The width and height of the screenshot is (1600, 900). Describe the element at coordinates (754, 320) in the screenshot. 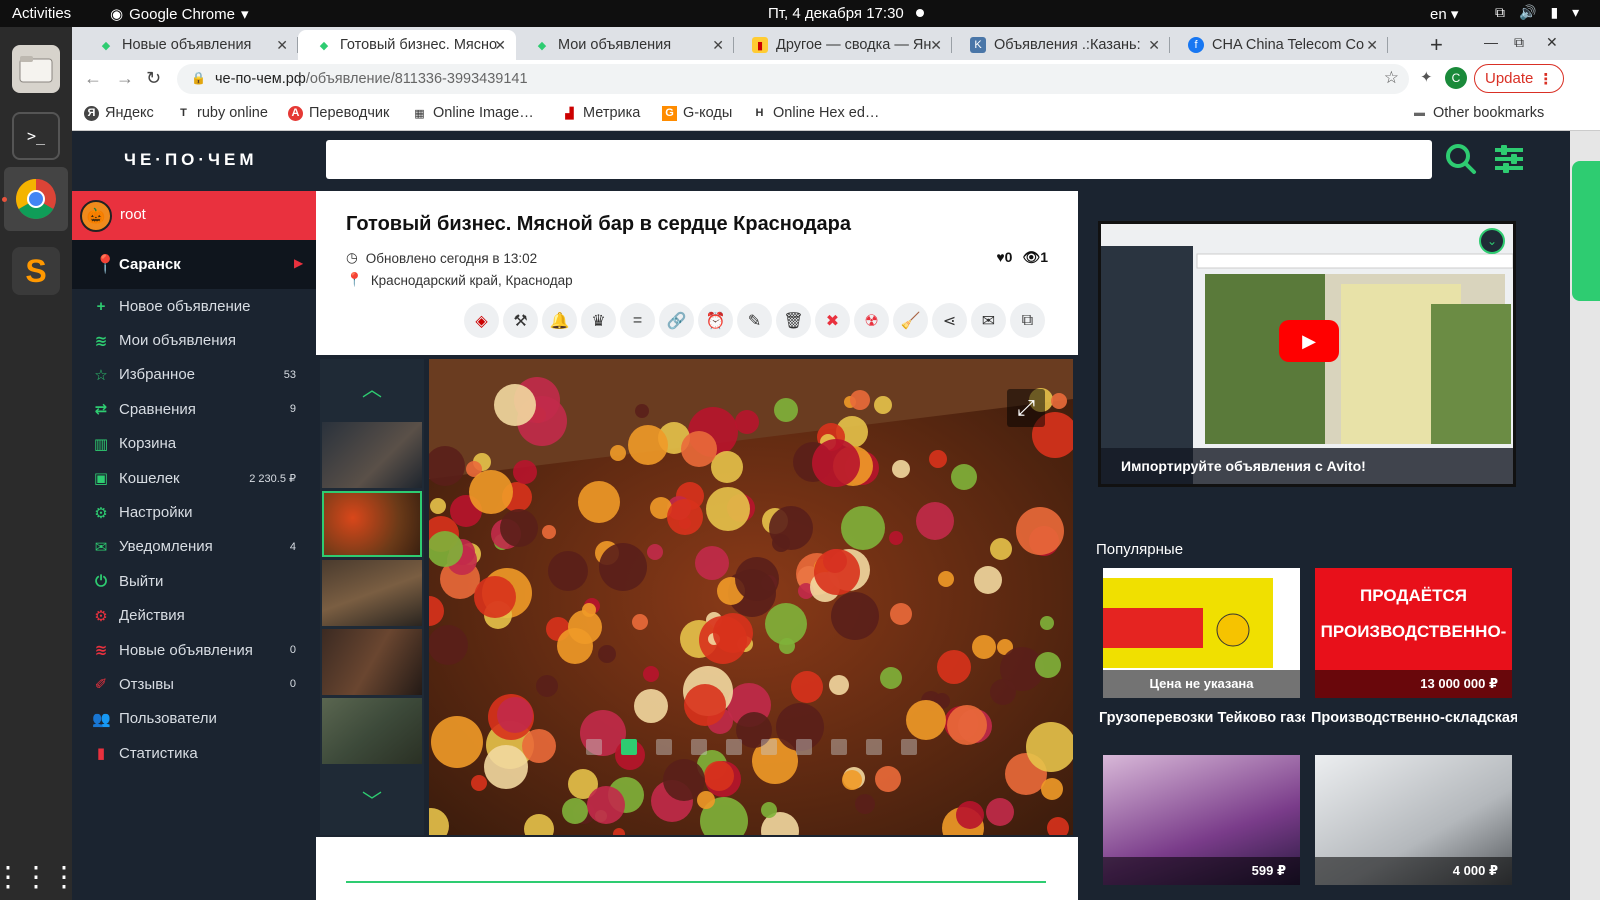

I see `edit-icon: ✎` at that location.